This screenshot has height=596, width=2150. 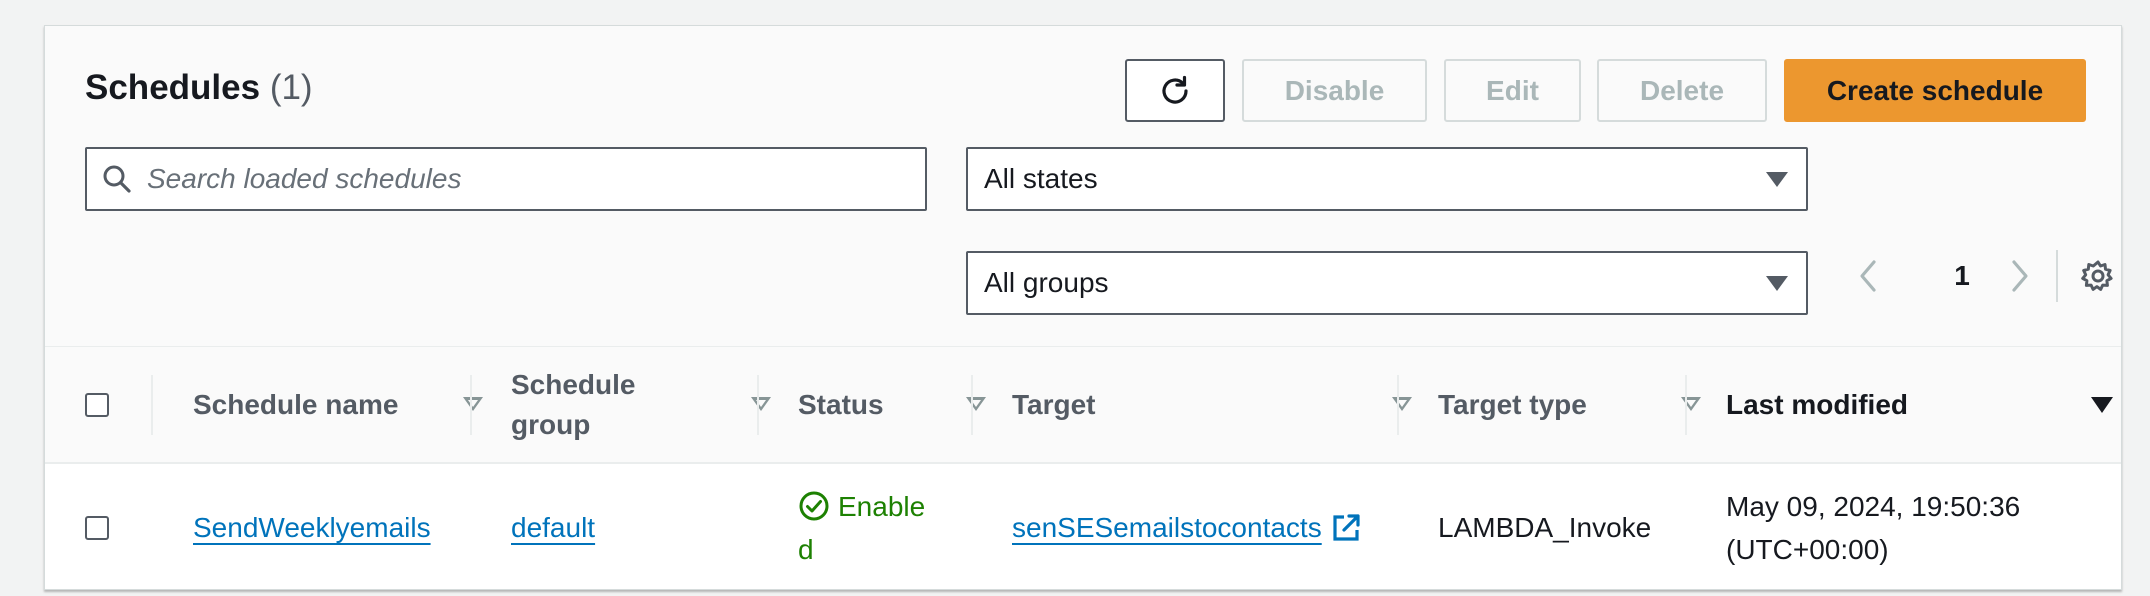 I want to click on column-label: Schedule group, so click(x=573, y=404).